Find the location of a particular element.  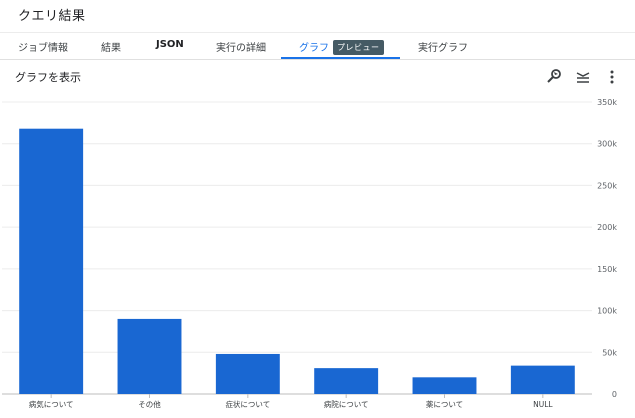

x-tick-label: NULL is located at coordinates (543, 404).